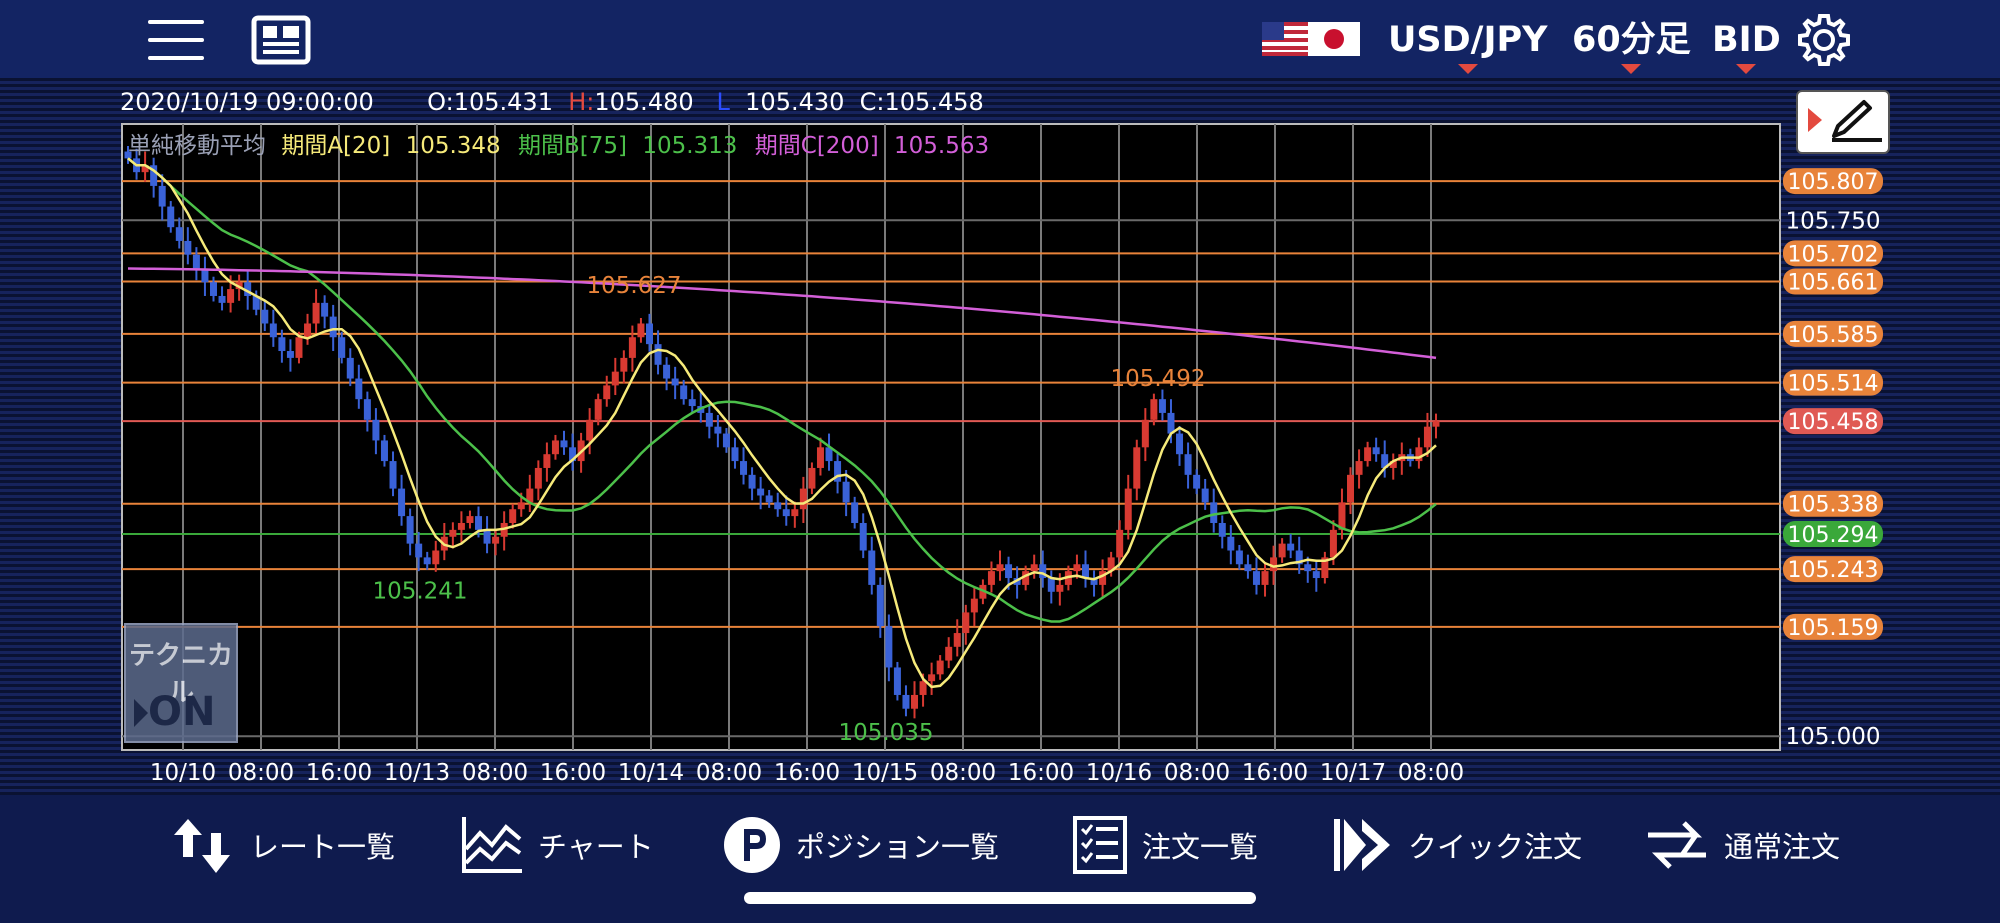 This screenshot has width=2000, height=923. I want to click on play-icon, so click(141, 713).